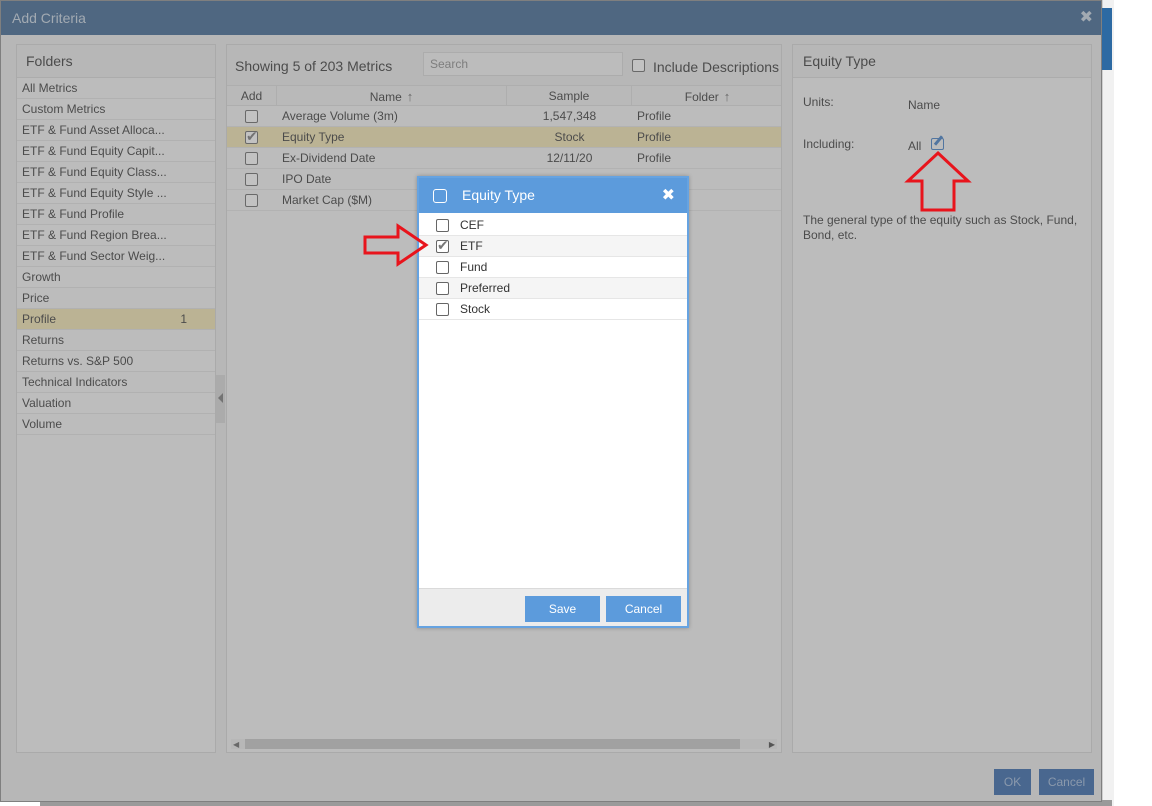 This screenshot has height=806, width=1152. What do you see at coordinates (474, 267) in the screenshot?
I see `equity-option-label: Fund` at bounding box center [474, 267].